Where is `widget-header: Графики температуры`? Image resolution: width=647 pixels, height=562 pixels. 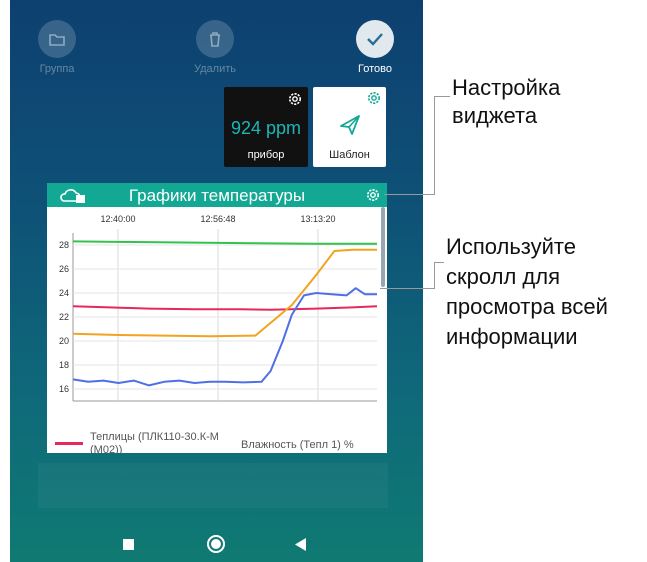 widget-header: Графики температуры is located at coordinates (217, 195).